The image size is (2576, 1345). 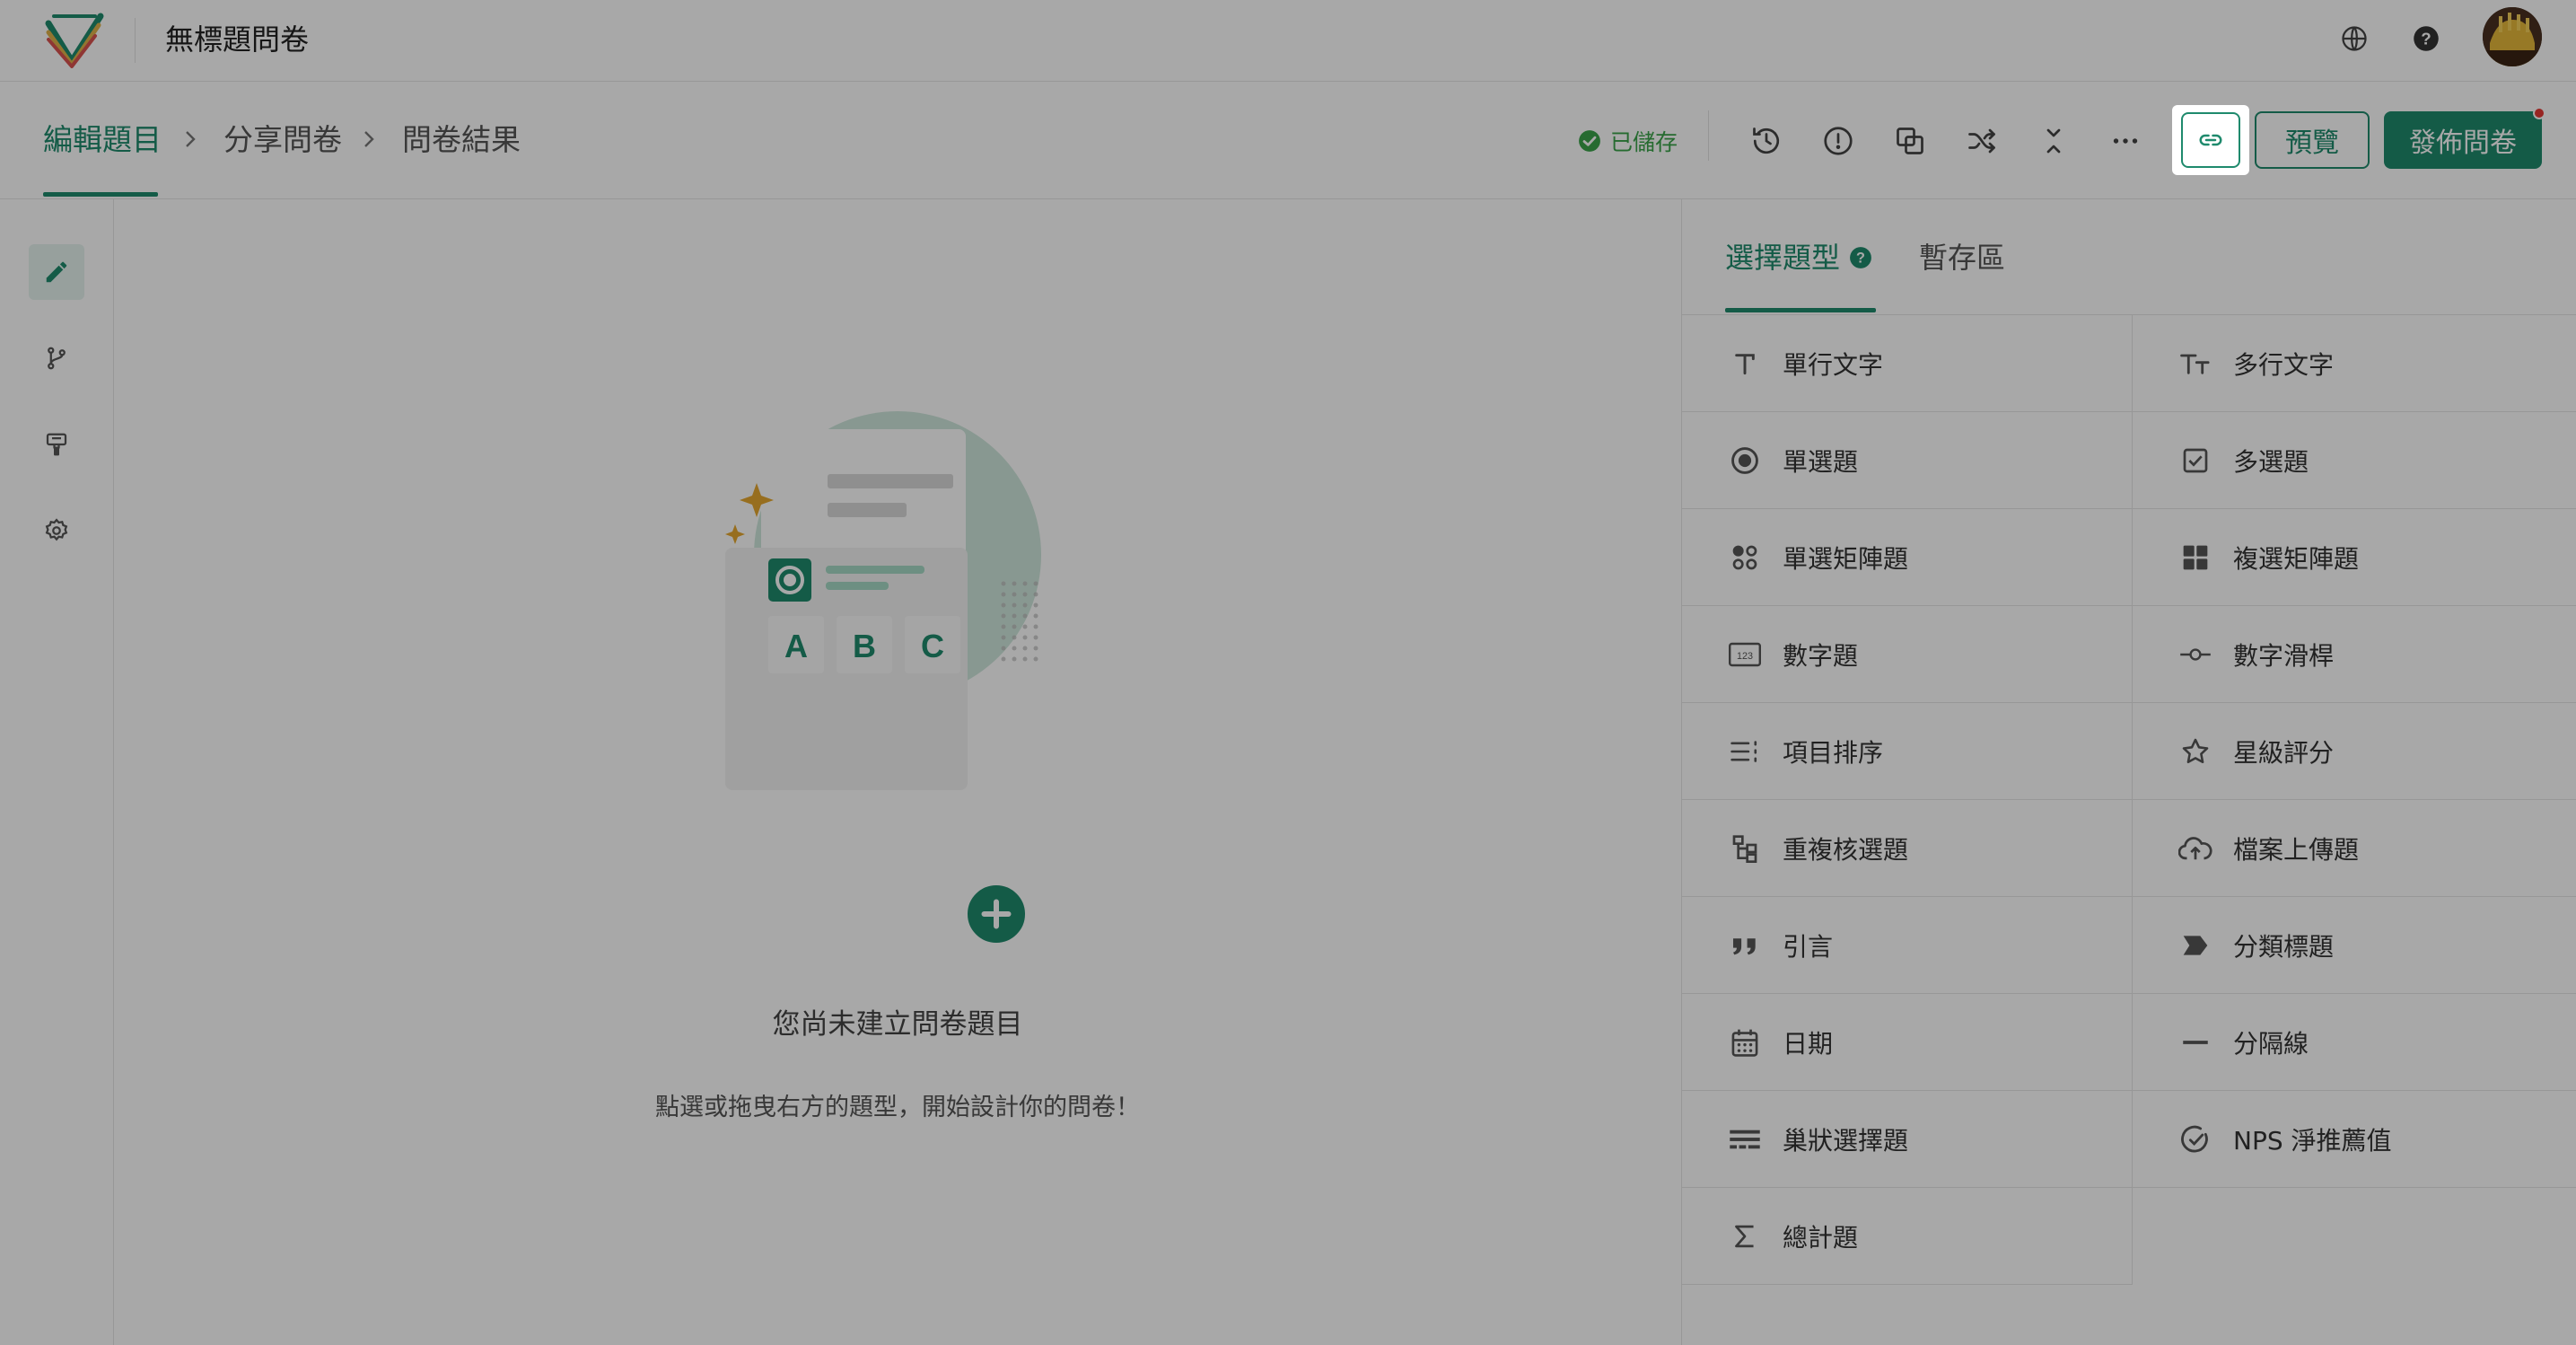 I want to click on settings-gear-icon, so click(x=56, y=530).